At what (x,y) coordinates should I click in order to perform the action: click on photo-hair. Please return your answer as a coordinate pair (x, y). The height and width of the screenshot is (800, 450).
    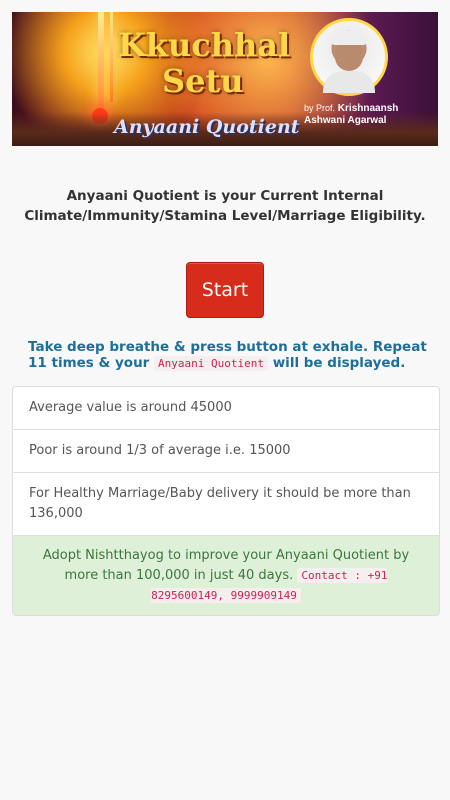
    Looking at the image, I should click on (349, 38).